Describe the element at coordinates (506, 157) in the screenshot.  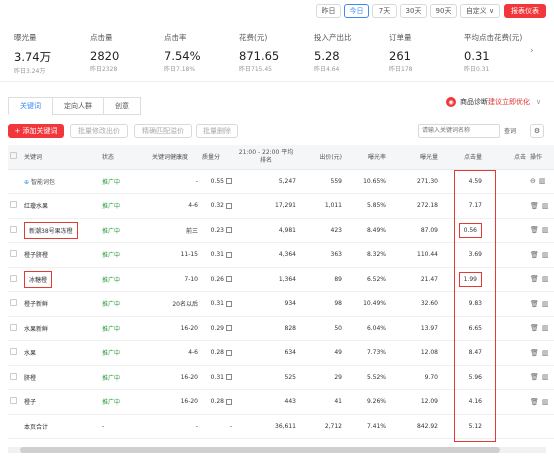
I see `col-click-partial: 点击` at that location.